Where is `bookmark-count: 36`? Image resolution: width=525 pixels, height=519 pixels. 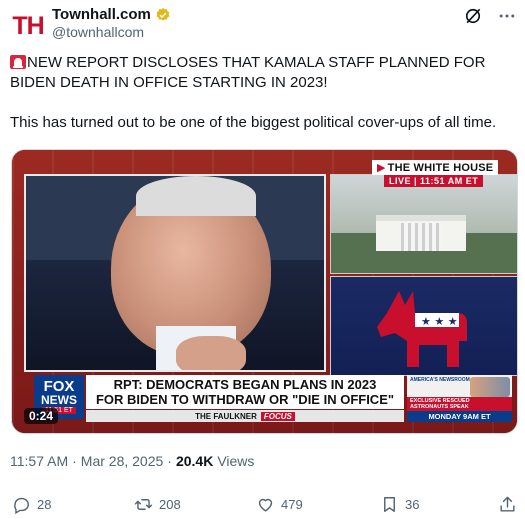 bookmark-count: 36 is located at coordinates (412, 504).